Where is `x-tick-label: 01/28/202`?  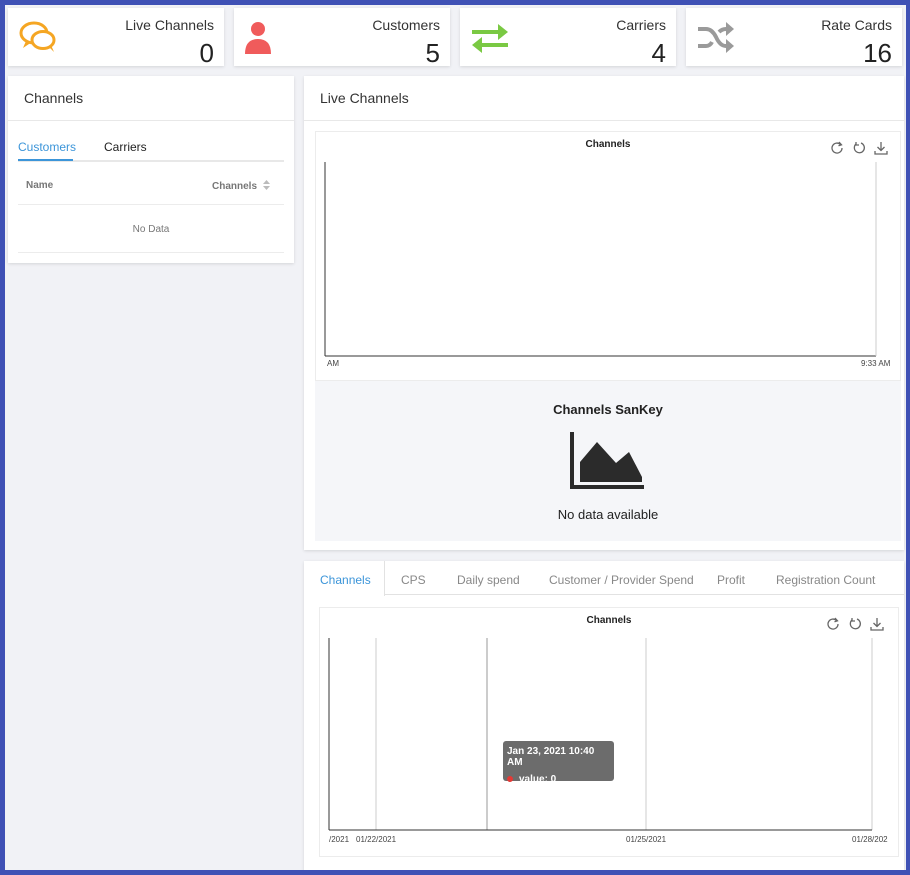
x-tick-label: 01/28/202 is located at coordinates (870, 839).